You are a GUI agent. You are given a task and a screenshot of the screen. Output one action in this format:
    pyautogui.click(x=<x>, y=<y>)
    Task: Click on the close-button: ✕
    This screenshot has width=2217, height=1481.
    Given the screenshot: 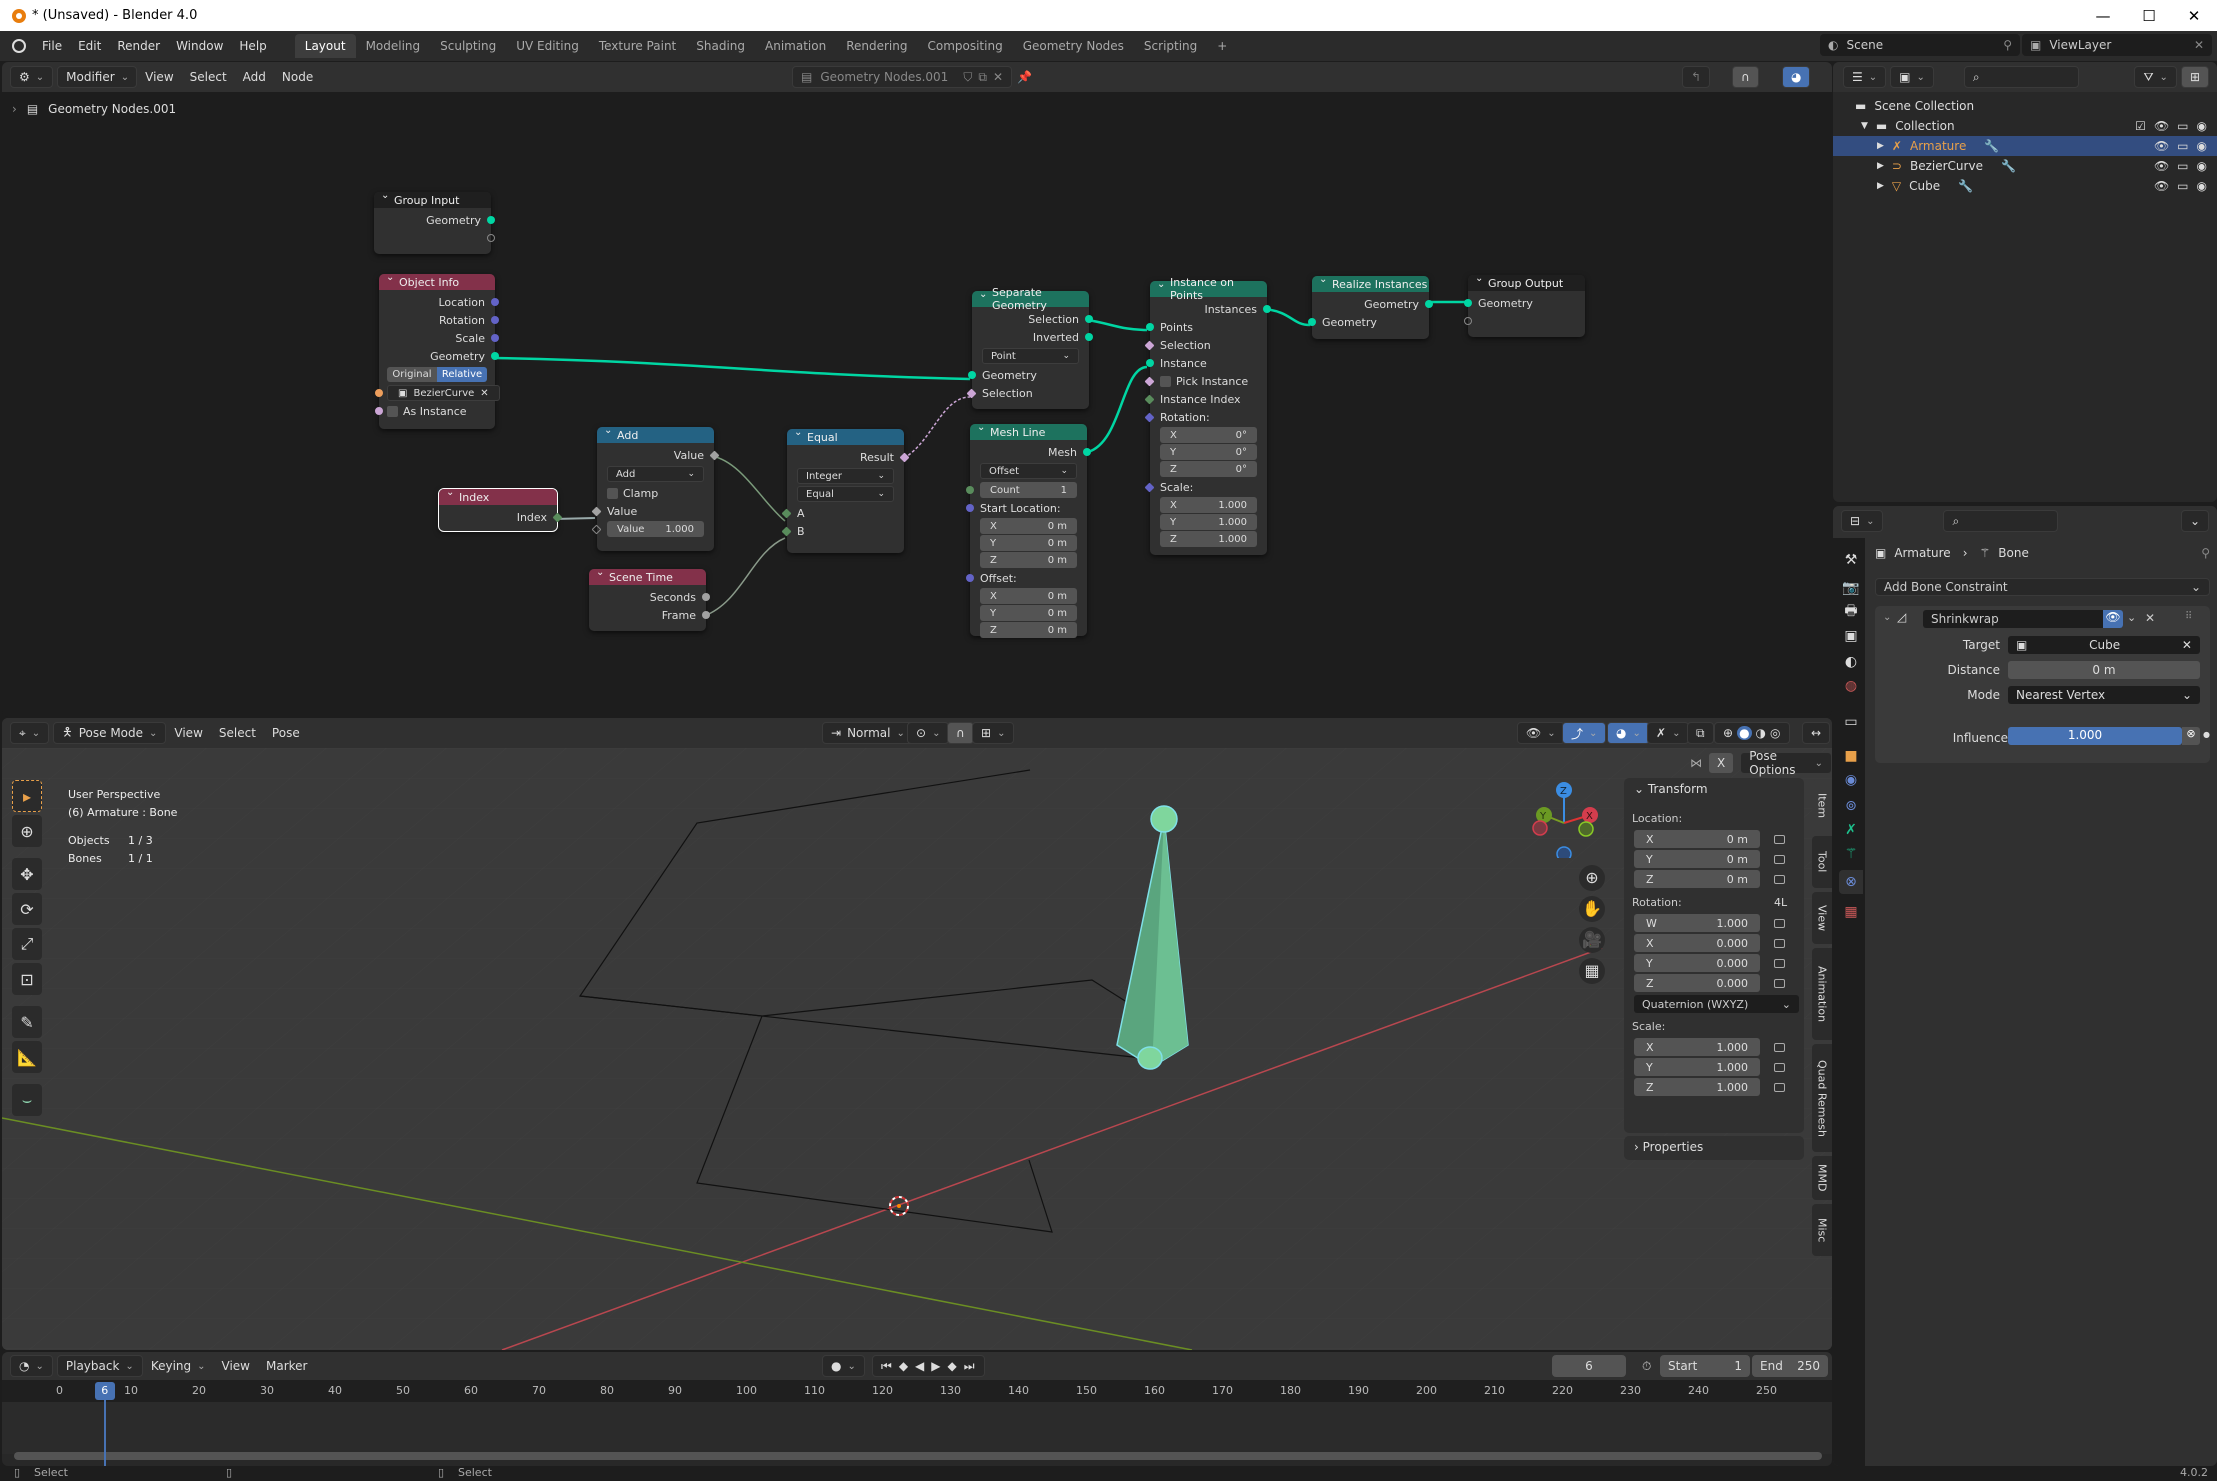 What is the action you would take?
    pyautogui.click(x=2194, y=15)
    